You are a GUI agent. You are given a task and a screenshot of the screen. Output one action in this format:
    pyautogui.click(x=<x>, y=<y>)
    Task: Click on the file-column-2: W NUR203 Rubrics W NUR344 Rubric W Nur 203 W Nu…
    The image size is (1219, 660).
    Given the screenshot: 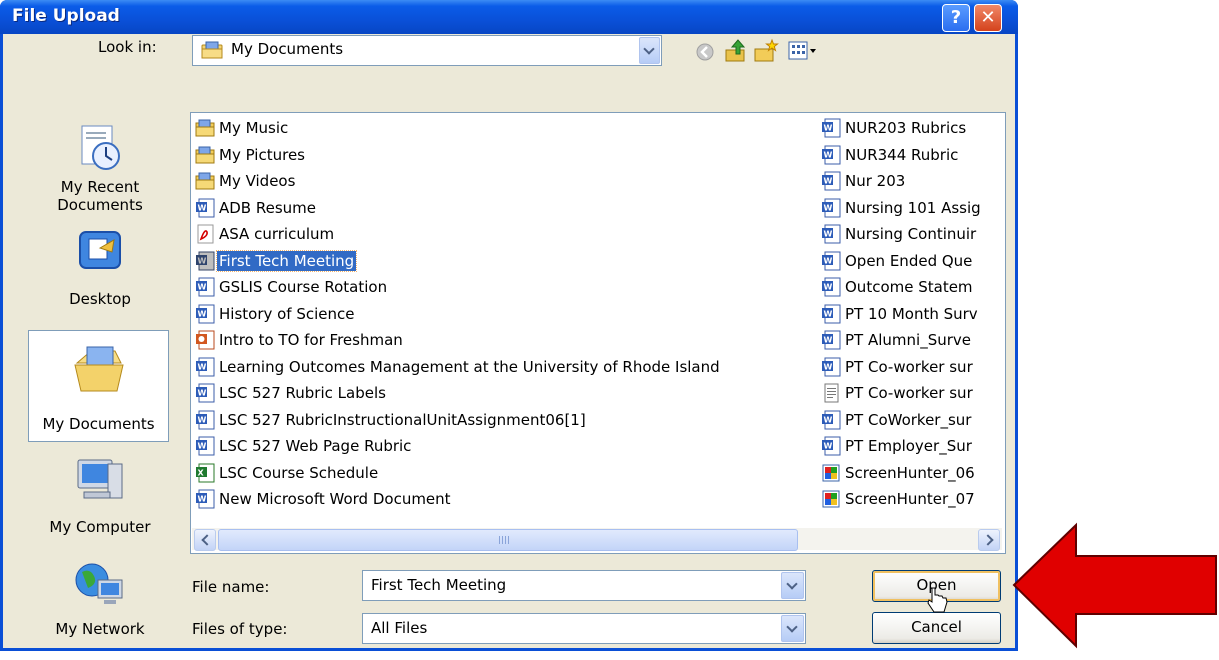 What is the action you would take?
    pyautogui.click(x=911, y=315)
    